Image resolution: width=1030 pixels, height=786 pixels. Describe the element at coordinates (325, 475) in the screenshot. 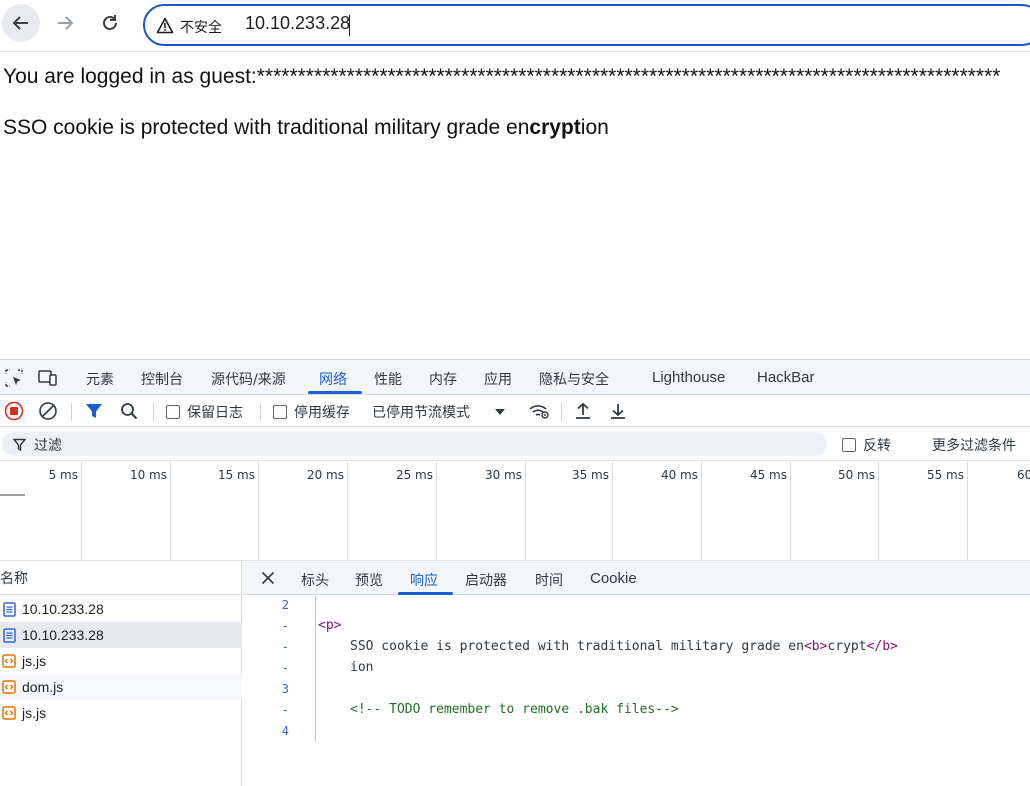

I see `timeline-tick-label: 20 ms` at that location.